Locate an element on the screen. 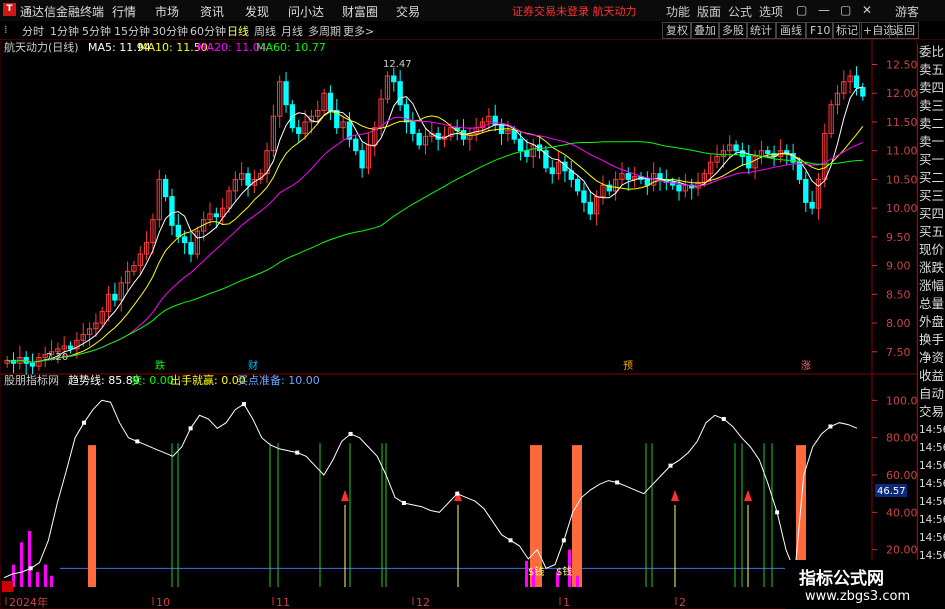 The image size is (945, 609). menu-news: 资讯 is located at coordinates (212, 11).